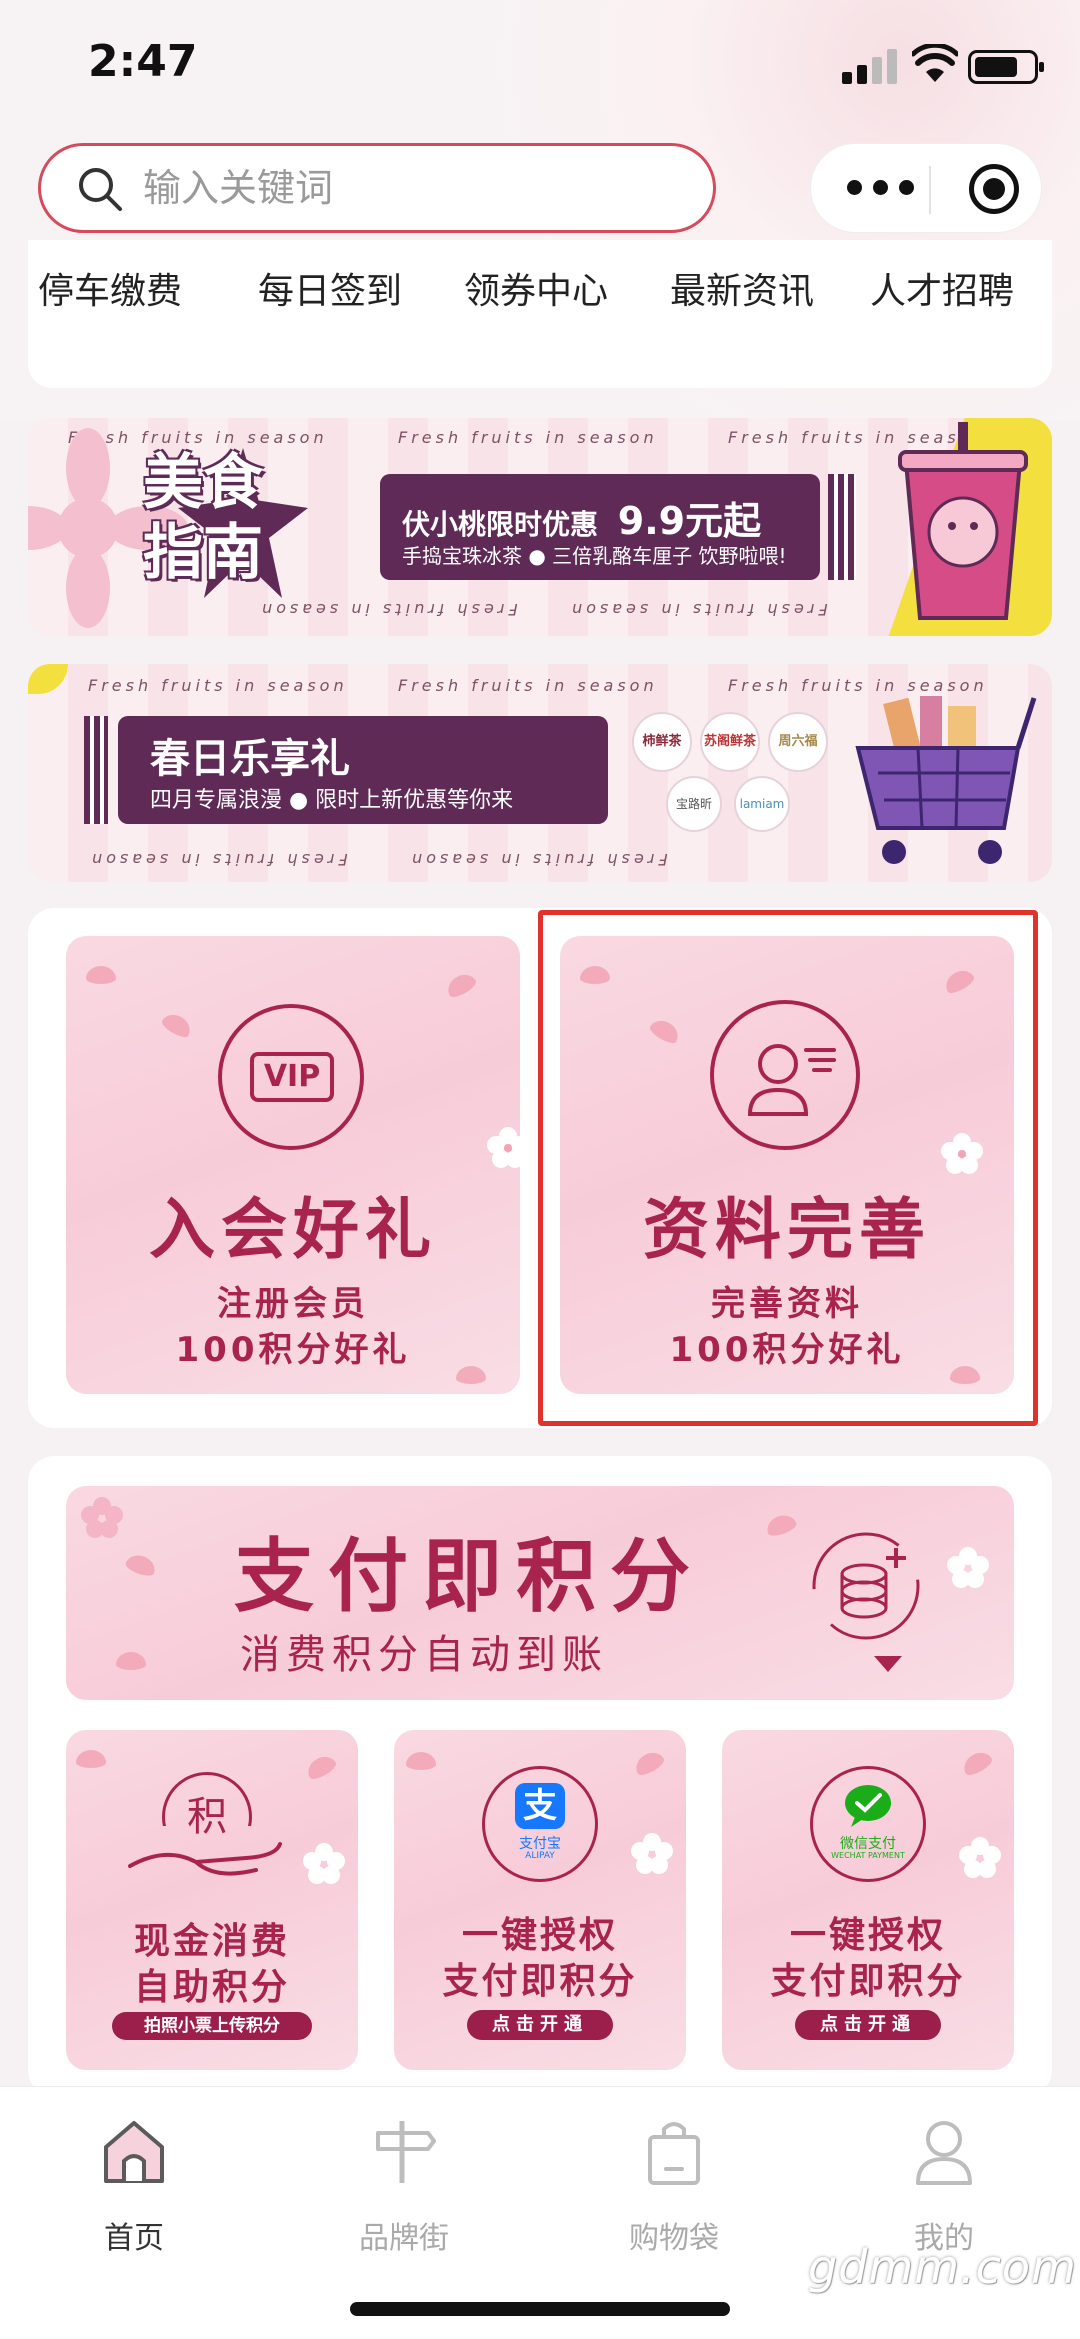 The image size is (1080, 2339). What do you see at coordinates (134, 2152) in the screenshot?
I see `home-icon` at bounding box center [134, 2152].